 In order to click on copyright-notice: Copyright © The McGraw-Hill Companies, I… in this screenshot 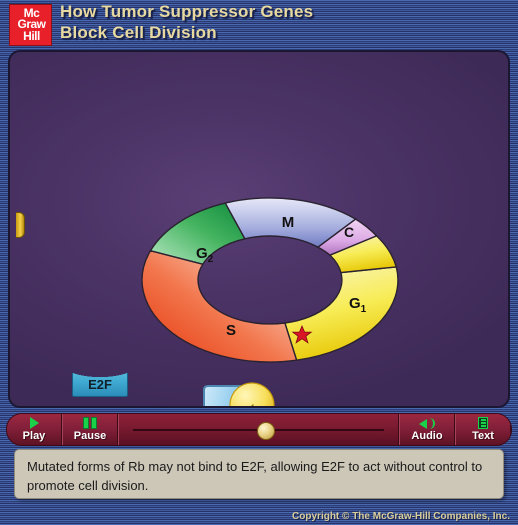, I will do `click(401, 516)`.